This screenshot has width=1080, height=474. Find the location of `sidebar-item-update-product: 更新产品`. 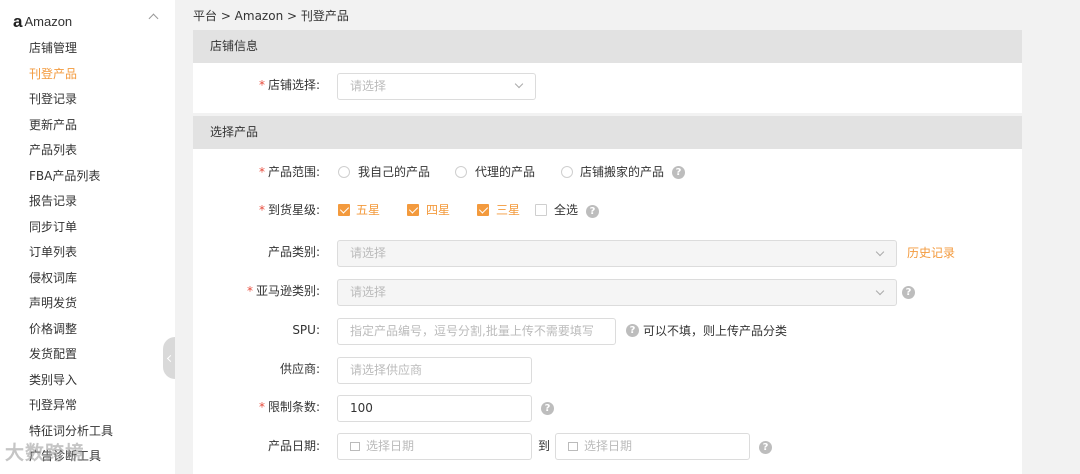

sidebar-item-update-product: 更新产品 is located at coordinates (99, 126).